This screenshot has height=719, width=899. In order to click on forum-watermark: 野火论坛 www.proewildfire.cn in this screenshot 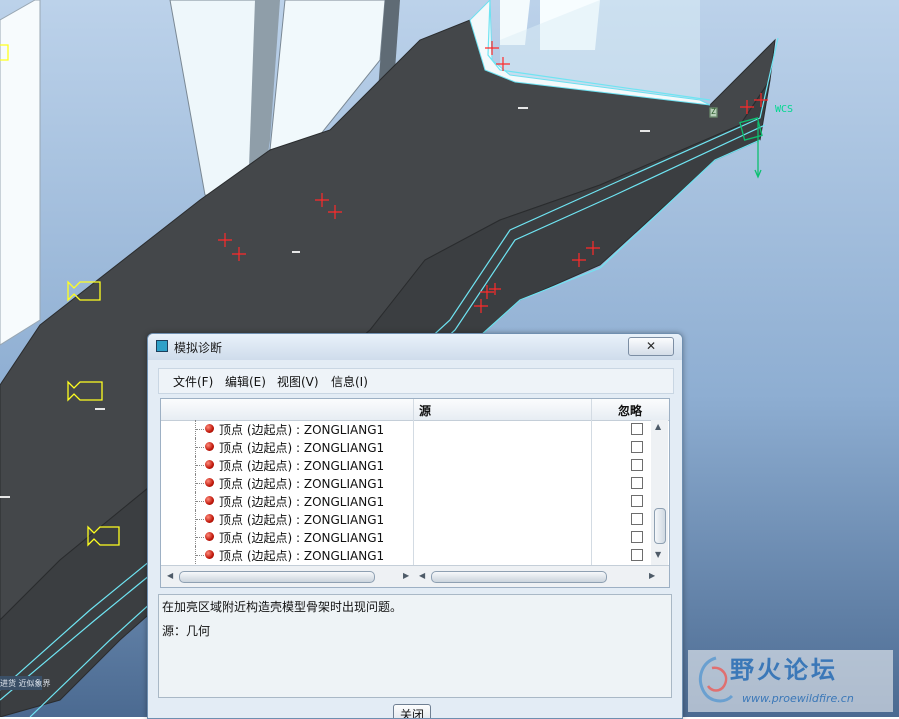, I will do `click(790, 681)`.